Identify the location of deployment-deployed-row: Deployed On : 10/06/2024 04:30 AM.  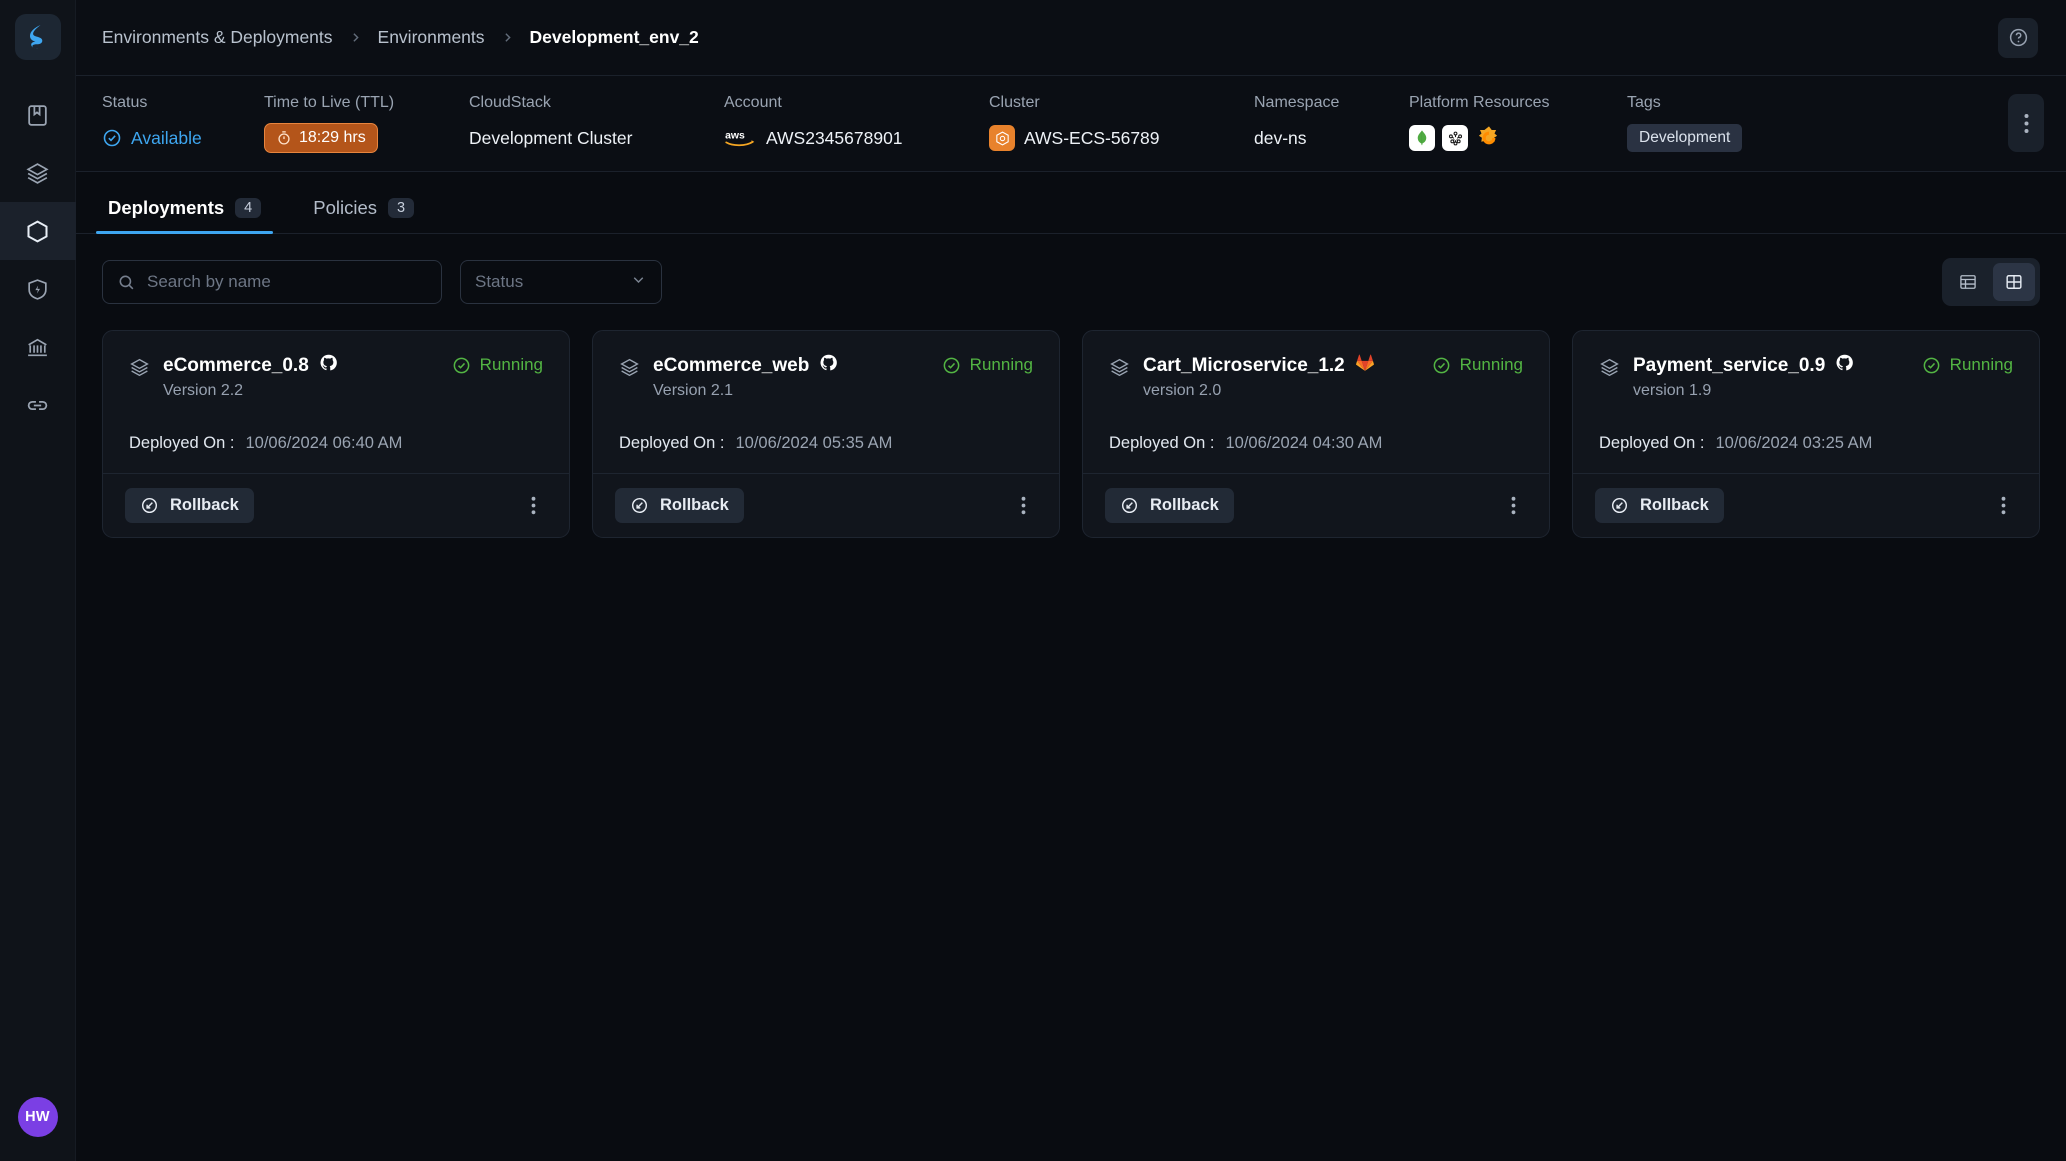
(1316, 436).